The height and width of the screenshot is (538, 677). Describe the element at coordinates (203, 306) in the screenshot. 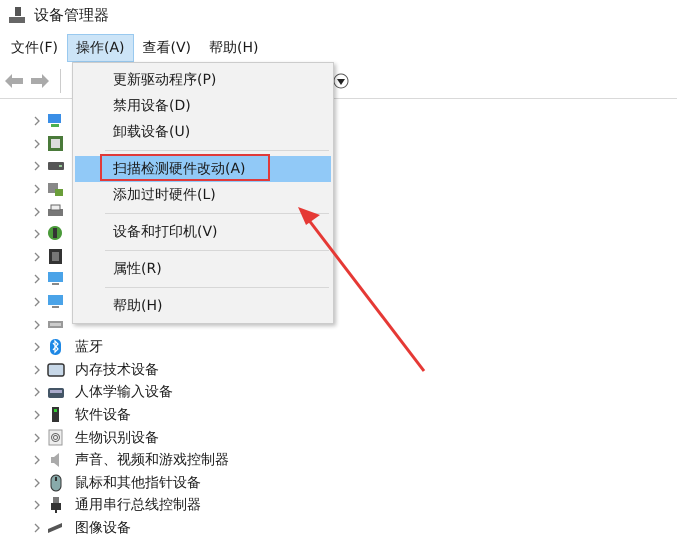

I see `menu-option: 帮助(H)` at that location.